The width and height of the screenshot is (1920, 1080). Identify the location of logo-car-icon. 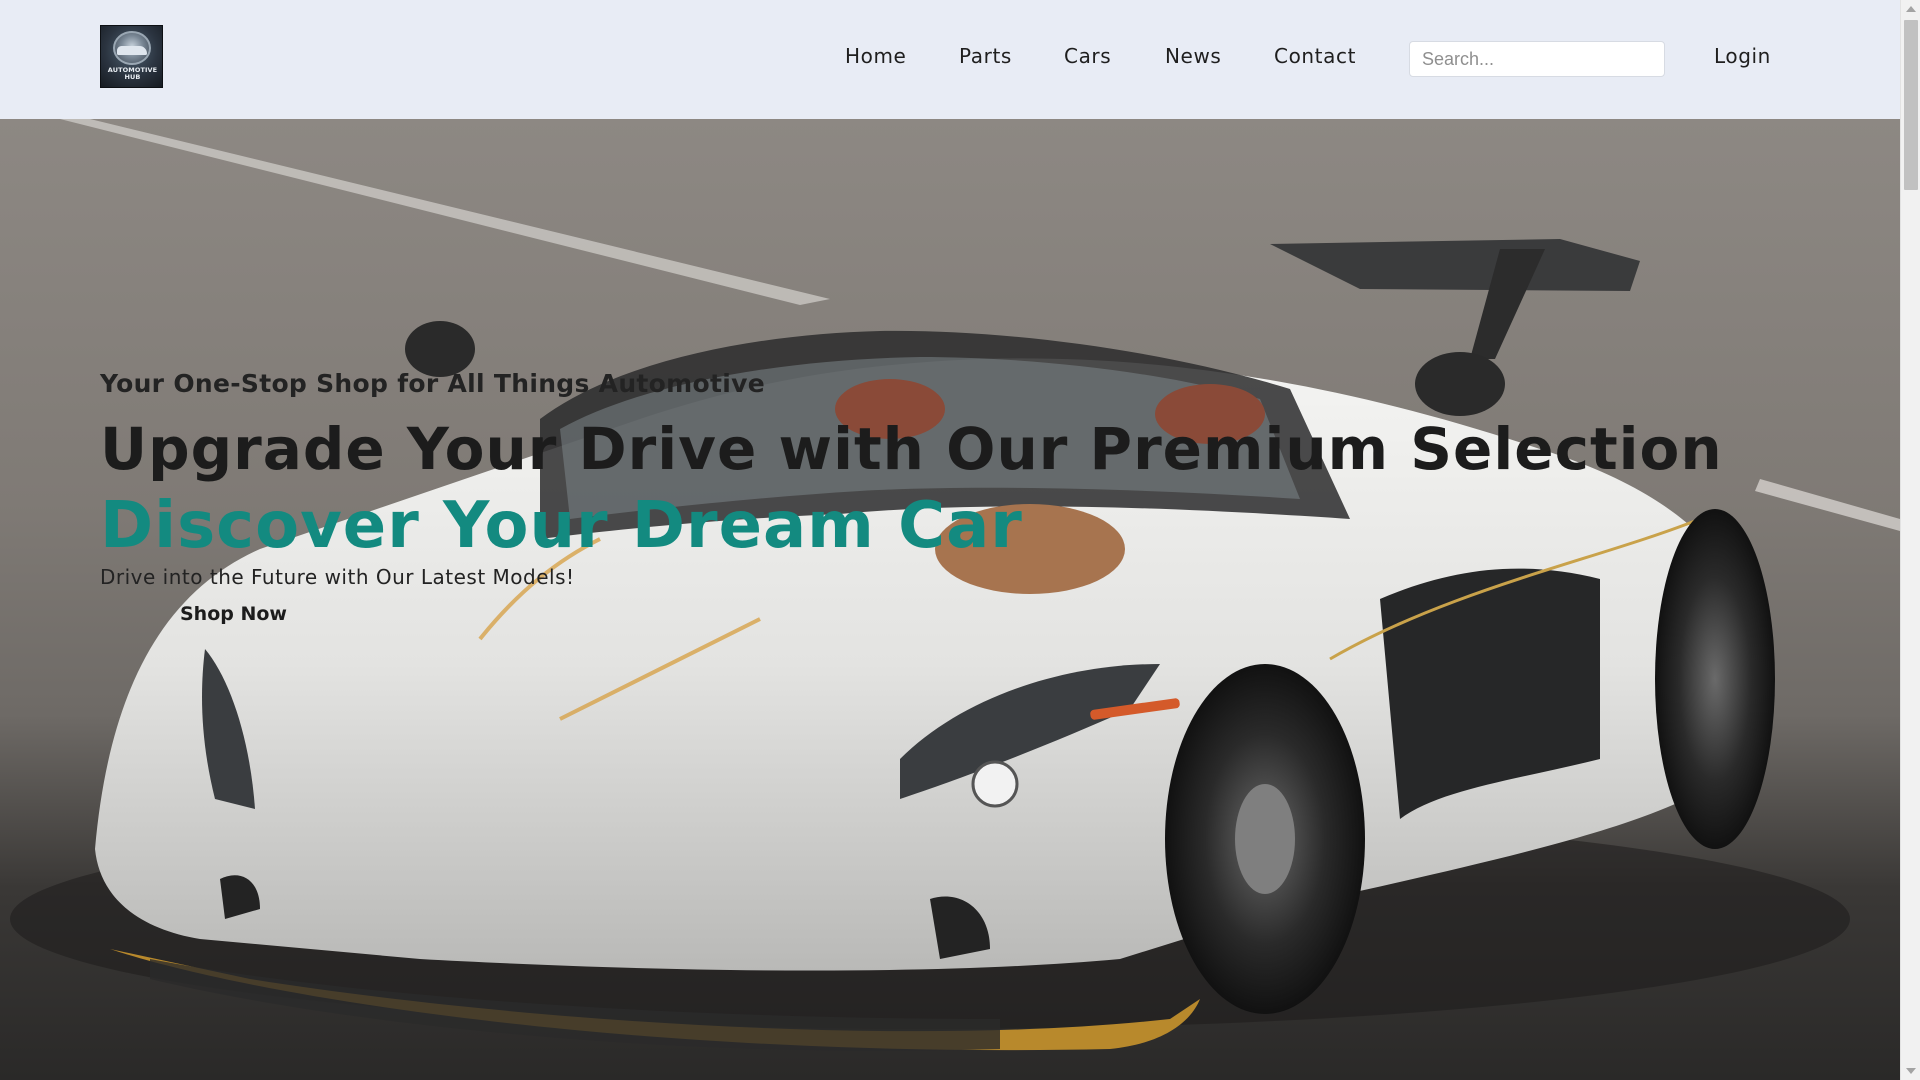
(132, 50).